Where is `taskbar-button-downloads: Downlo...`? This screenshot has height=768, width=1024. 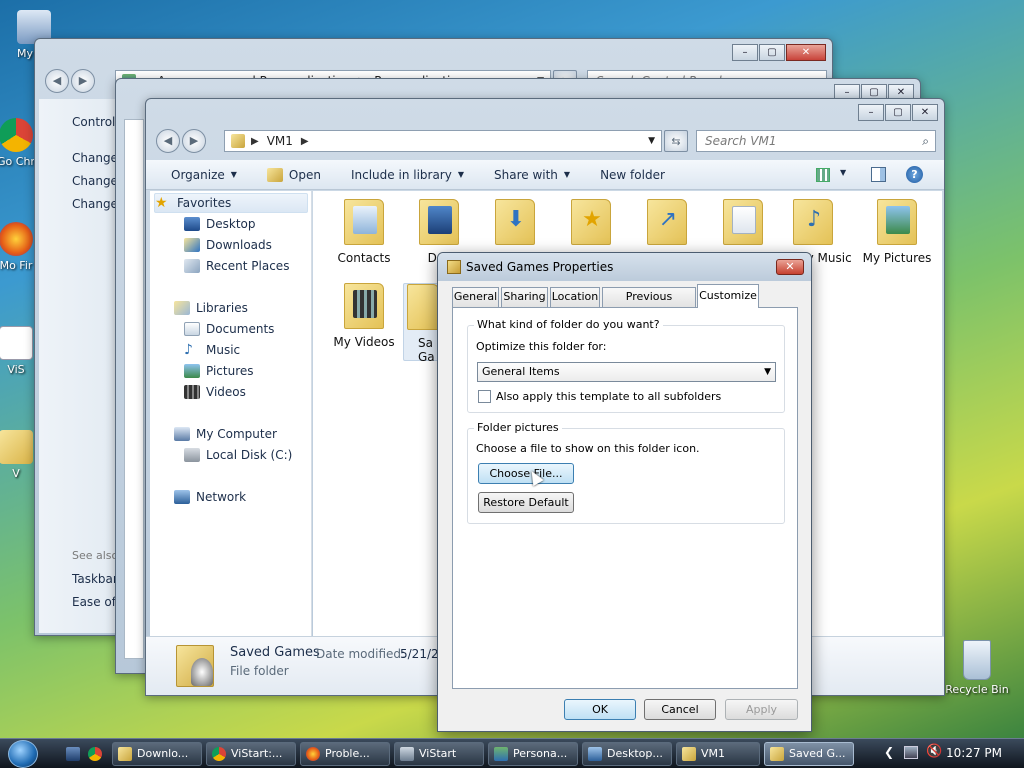
taskbar-button-downloads: Downlo... is located at coordinates (157, 754).